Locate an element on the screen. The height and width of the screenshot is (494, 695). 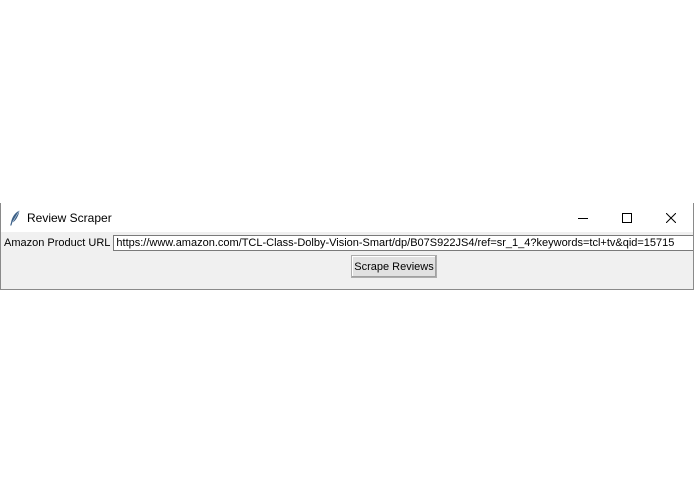
minimize-button is located at coordinates (583, 217).